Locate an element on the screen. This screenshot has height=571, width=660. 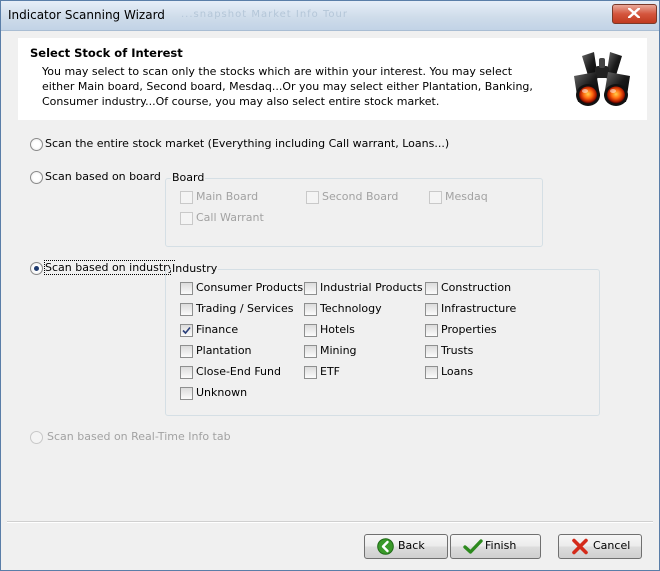
finish-button-label: Finish is located at coordinates (501, 545).